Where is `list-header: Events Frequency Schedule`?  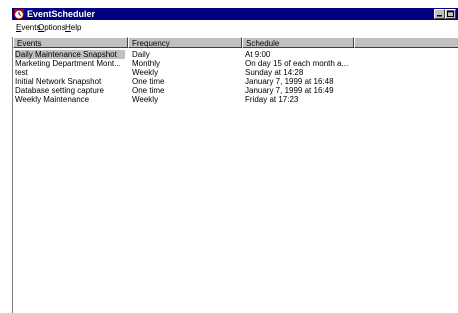 list-header: Events Frequency Schedule is located at coordinates (235, 42).